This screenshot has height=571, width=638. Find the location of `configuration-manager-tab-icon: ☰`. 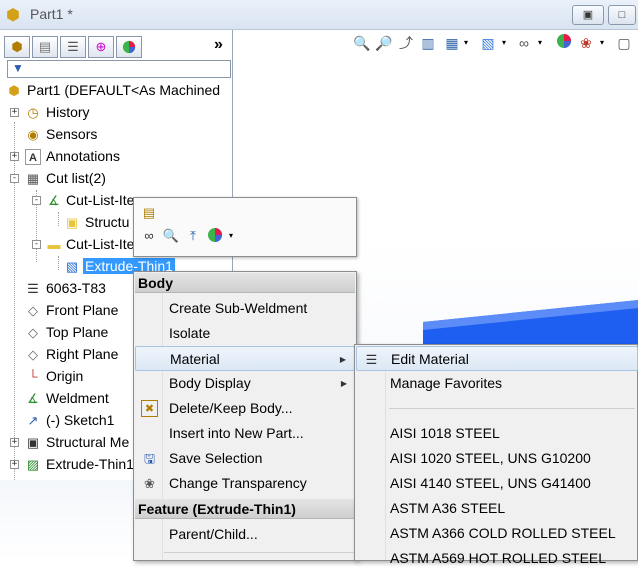

configuration-manager-tab-icon: ☰ is located at coordinates (73, 47).